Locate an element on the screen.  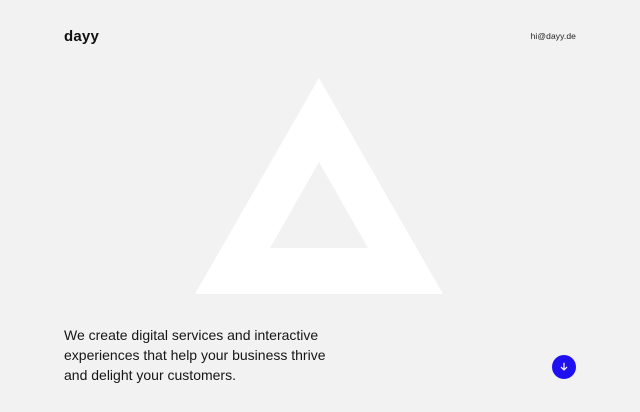
scroll-down-button is located at coordinates (564, 367).